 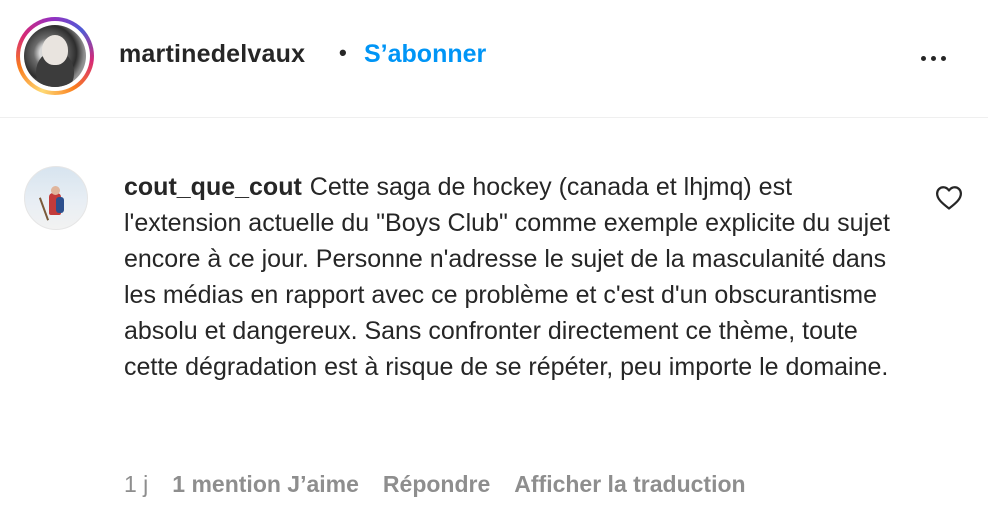 What do you see at coordinates (44, 209) in the screenshot?
I see `avatar-figure-stick` at bounding box center [44, 209].